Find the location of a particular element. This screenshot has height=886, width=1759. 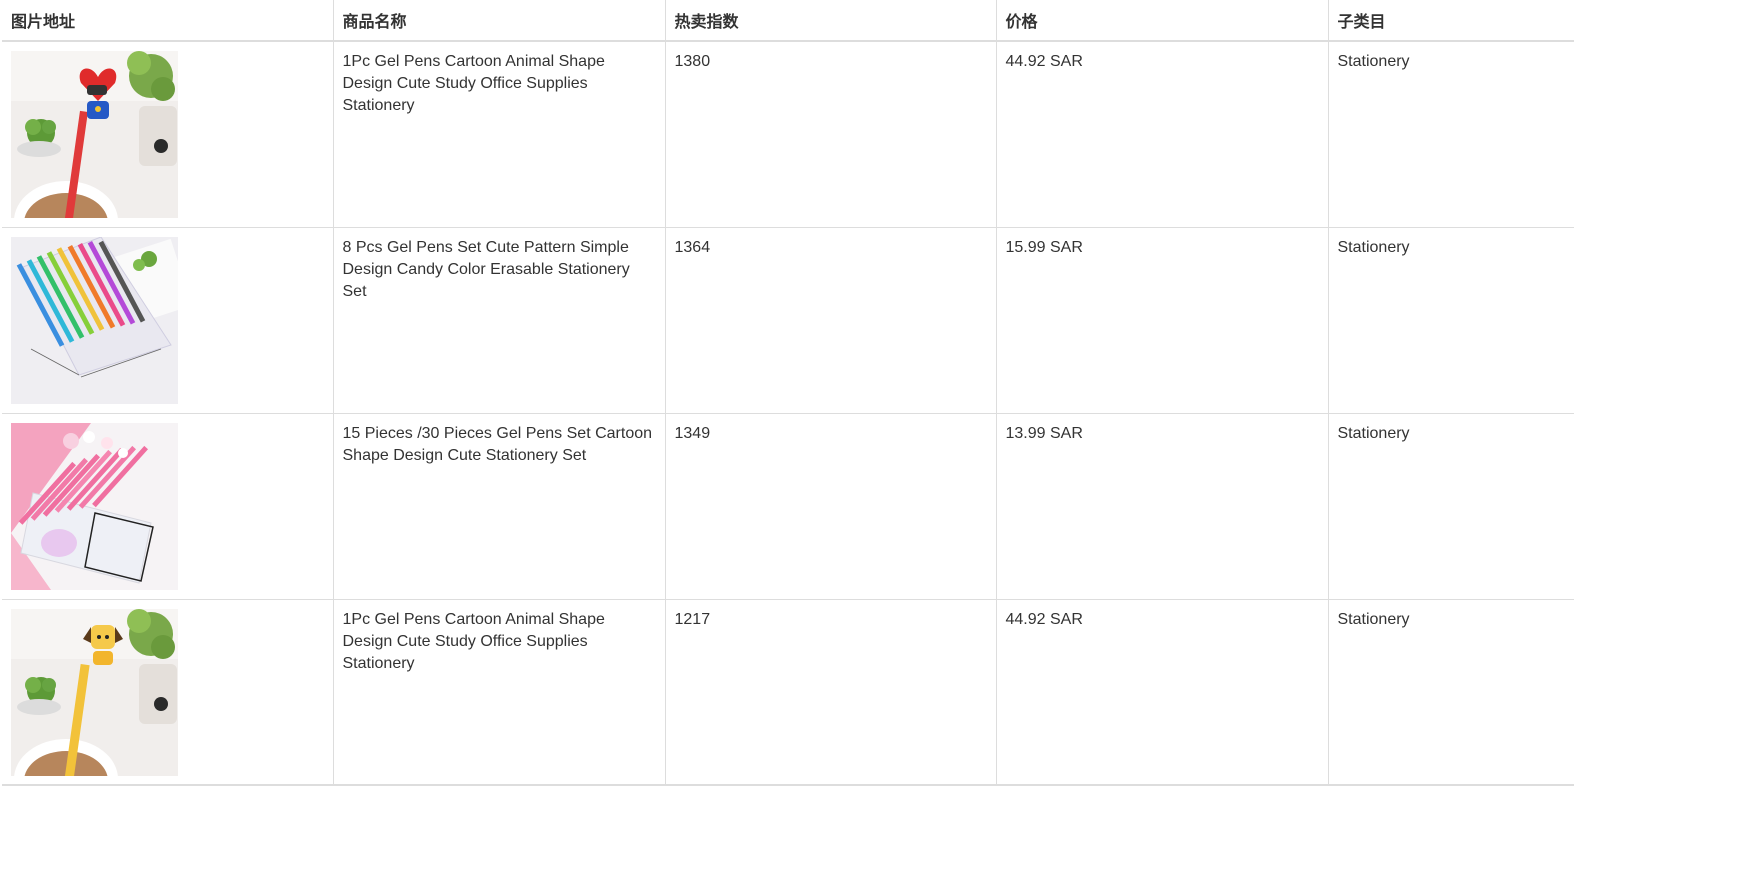

hot-index-cell: 1217 is located at coordinates (830, 692).